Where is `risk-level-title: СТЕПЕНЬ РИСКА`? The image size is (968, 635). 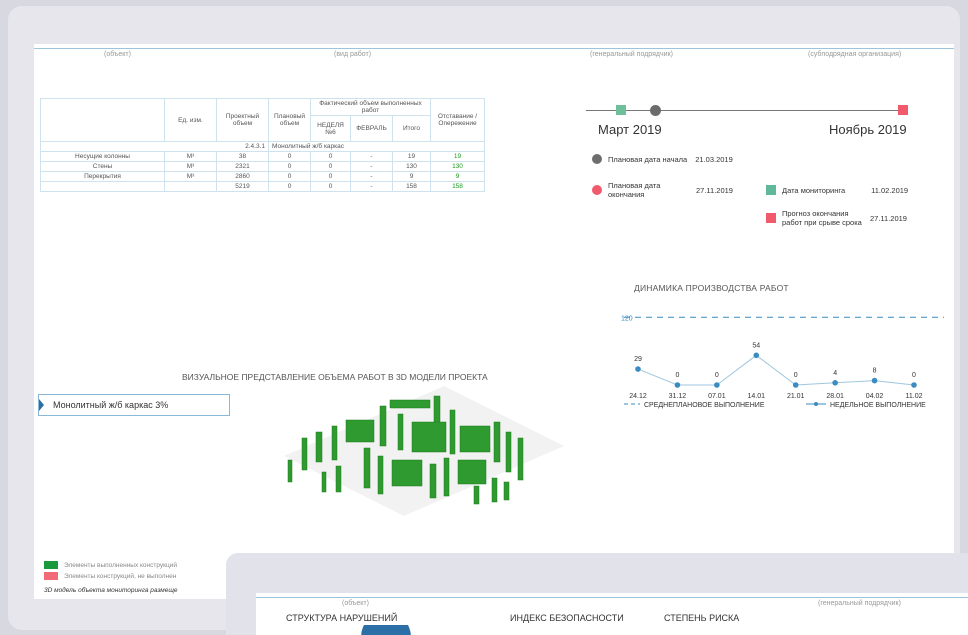 risk-level-title: СТЕПЕНЬ РИСКА is located at coordinates (702, 618).